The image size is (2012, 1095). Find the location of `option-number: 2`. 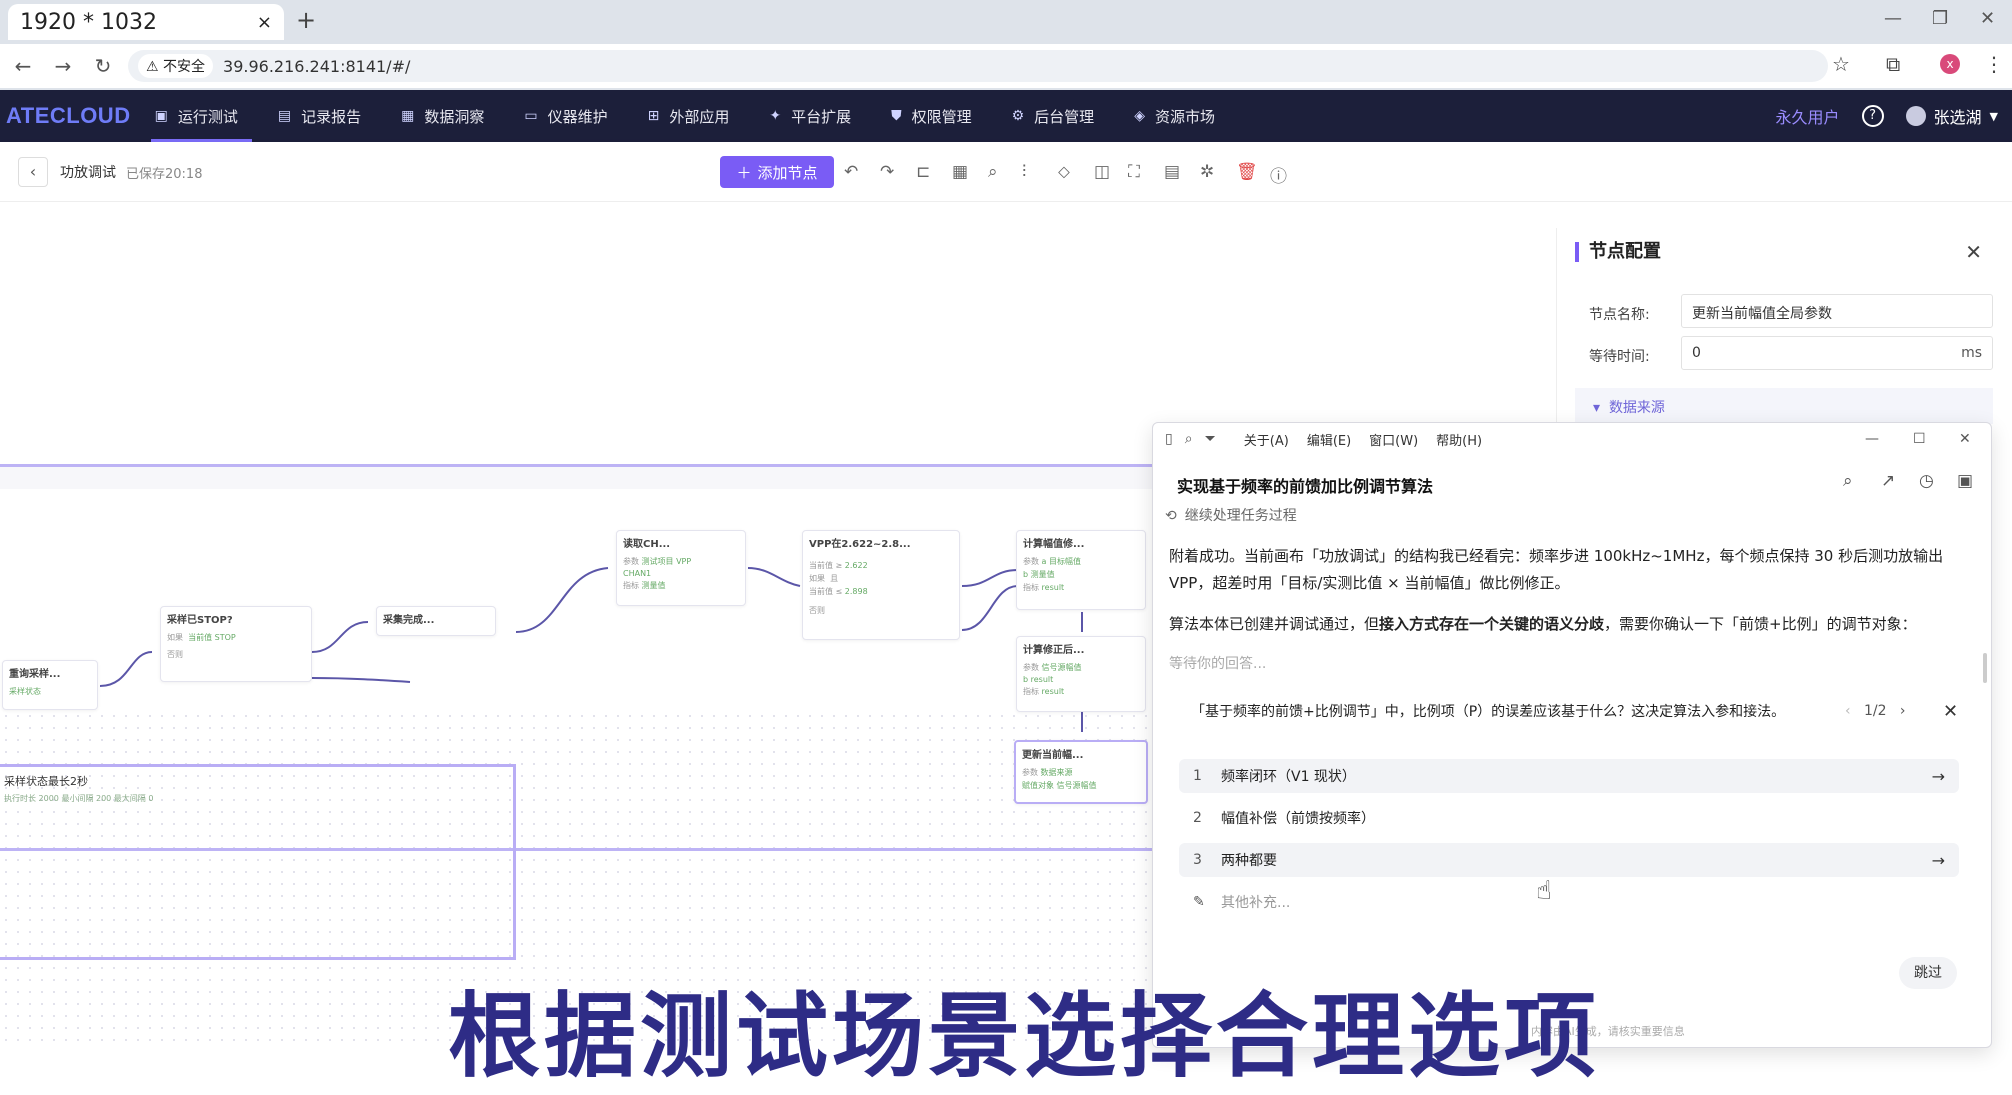

option-number: 2 is located at coordinates (1197, 818).